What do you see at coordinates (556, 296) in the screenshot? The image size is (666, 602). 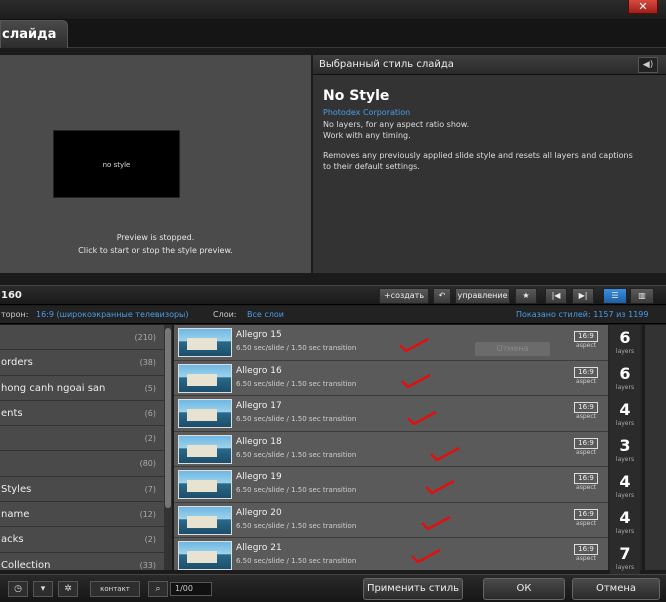 I see `first-icon: |◀` at bounding box center [556, 296].